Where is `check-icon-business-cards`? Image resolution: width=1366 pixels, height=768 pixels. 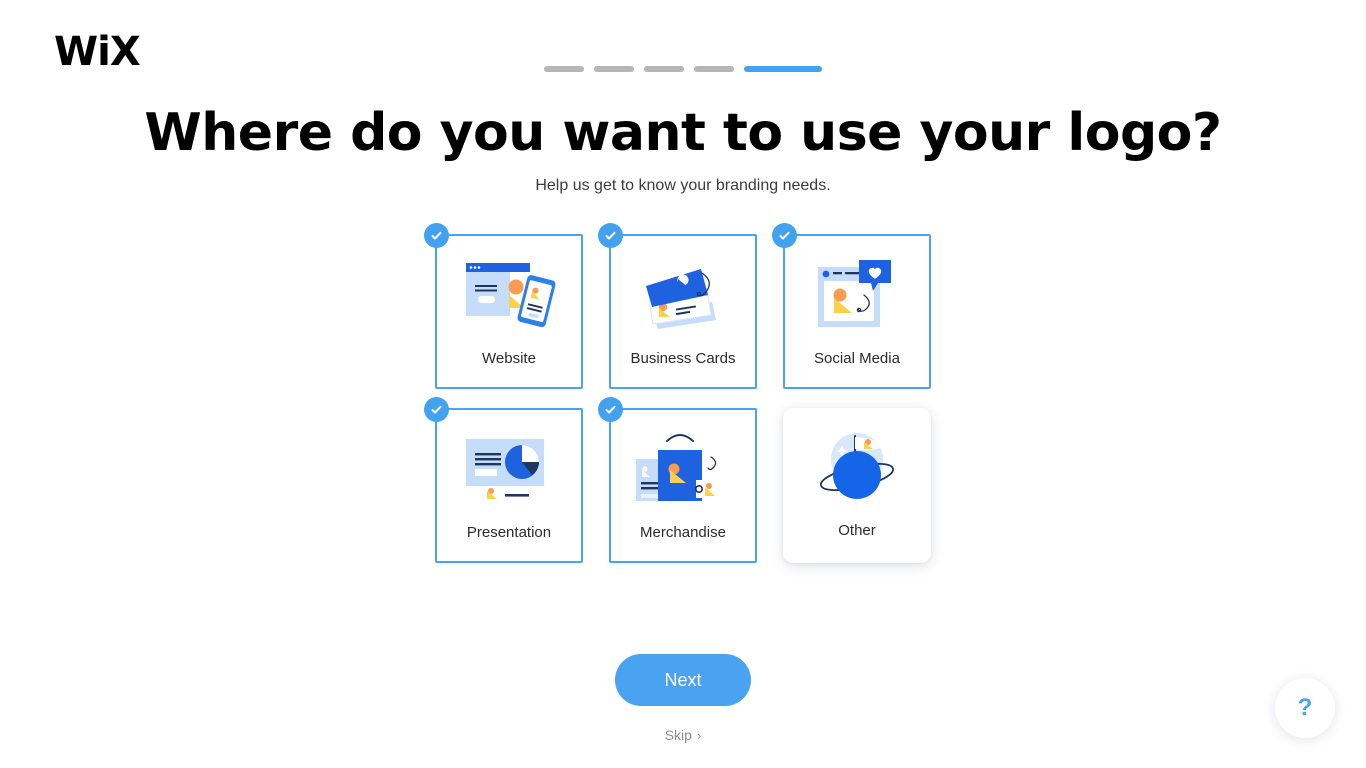
check-icon-business-cards is located at coordinates (610, 235).